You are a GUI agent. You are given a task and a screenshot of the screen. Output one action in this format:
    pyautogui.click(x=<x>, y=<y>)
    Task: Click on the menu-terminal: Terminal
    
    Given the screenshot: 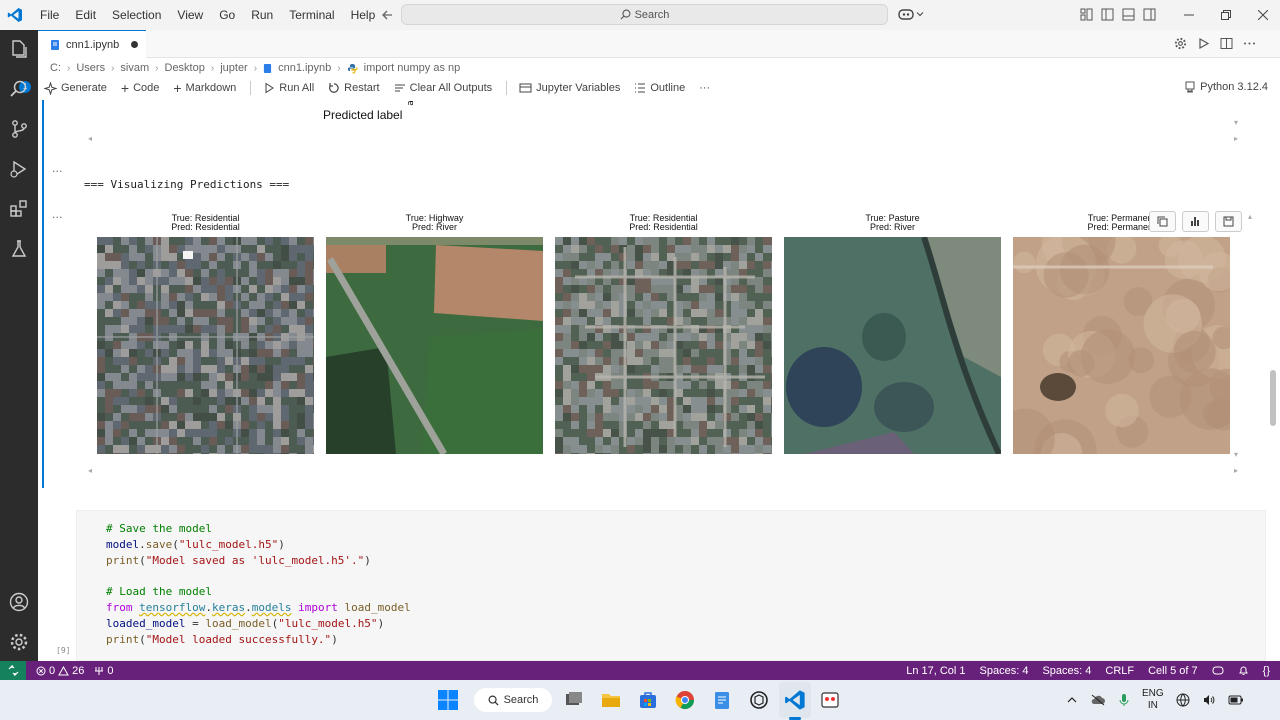 What is the action you would take?
    pyautogui.click(x=311, y=15)
    